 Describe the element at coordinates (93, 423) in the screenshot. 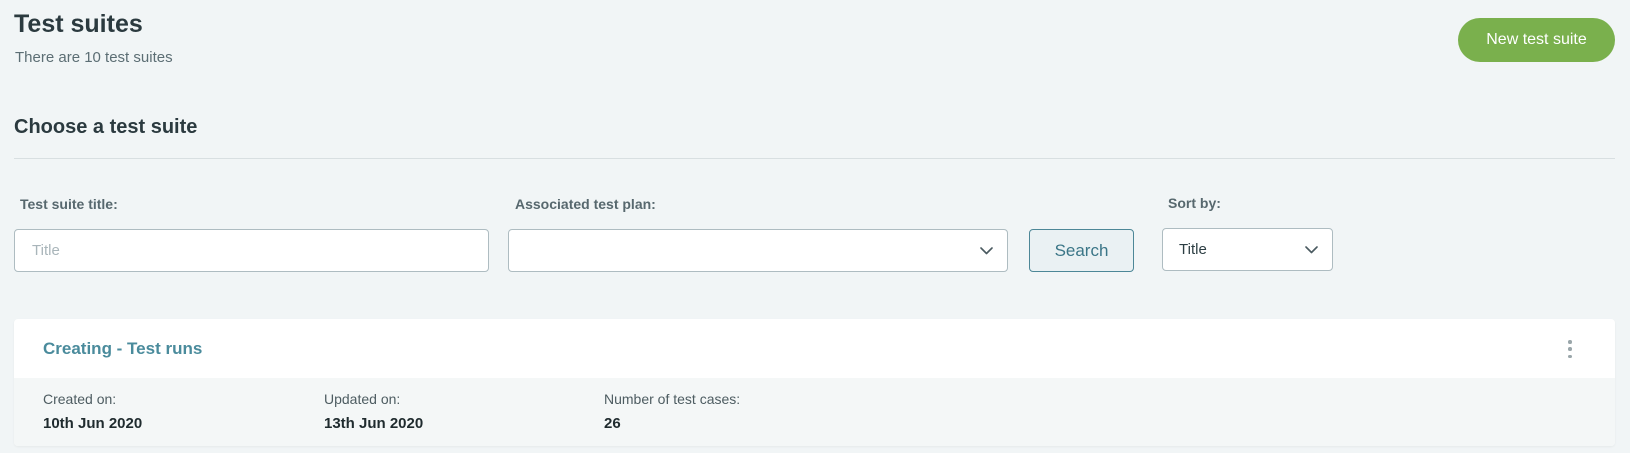

I see `created-on-value: 10th Jun 2020` at that location.